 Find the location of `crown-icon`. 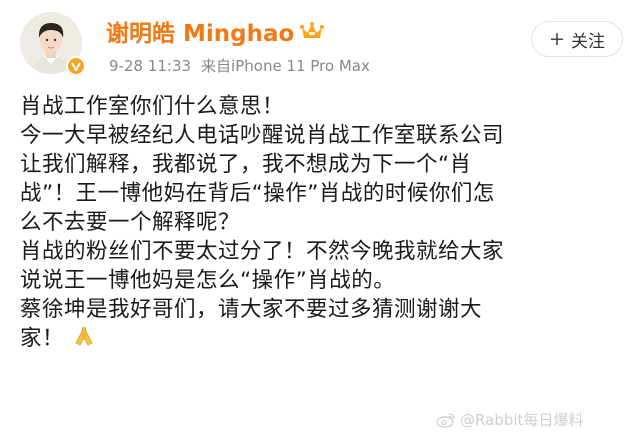

crown-icon is located at coordinates (312, 31).